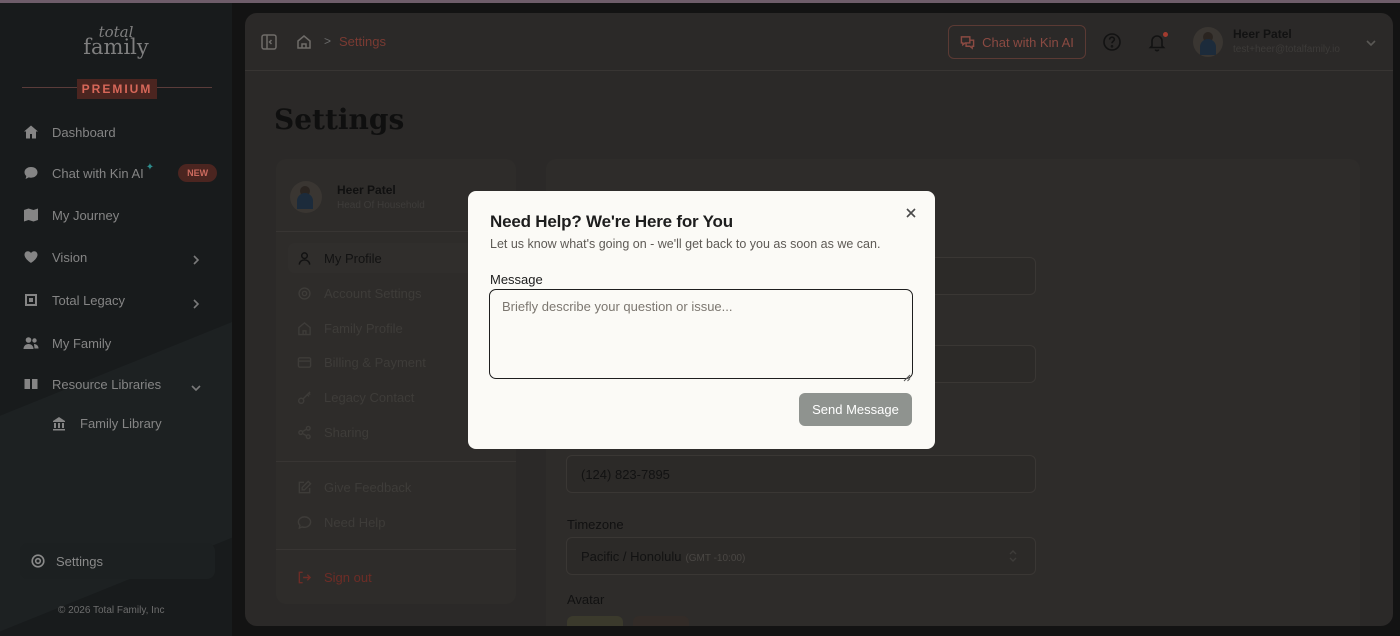  Describe the element at coordinates (1017, 42) in the screenshot. I see `chat-with-kin-ai-button: Chat with Kin AI` at that location.